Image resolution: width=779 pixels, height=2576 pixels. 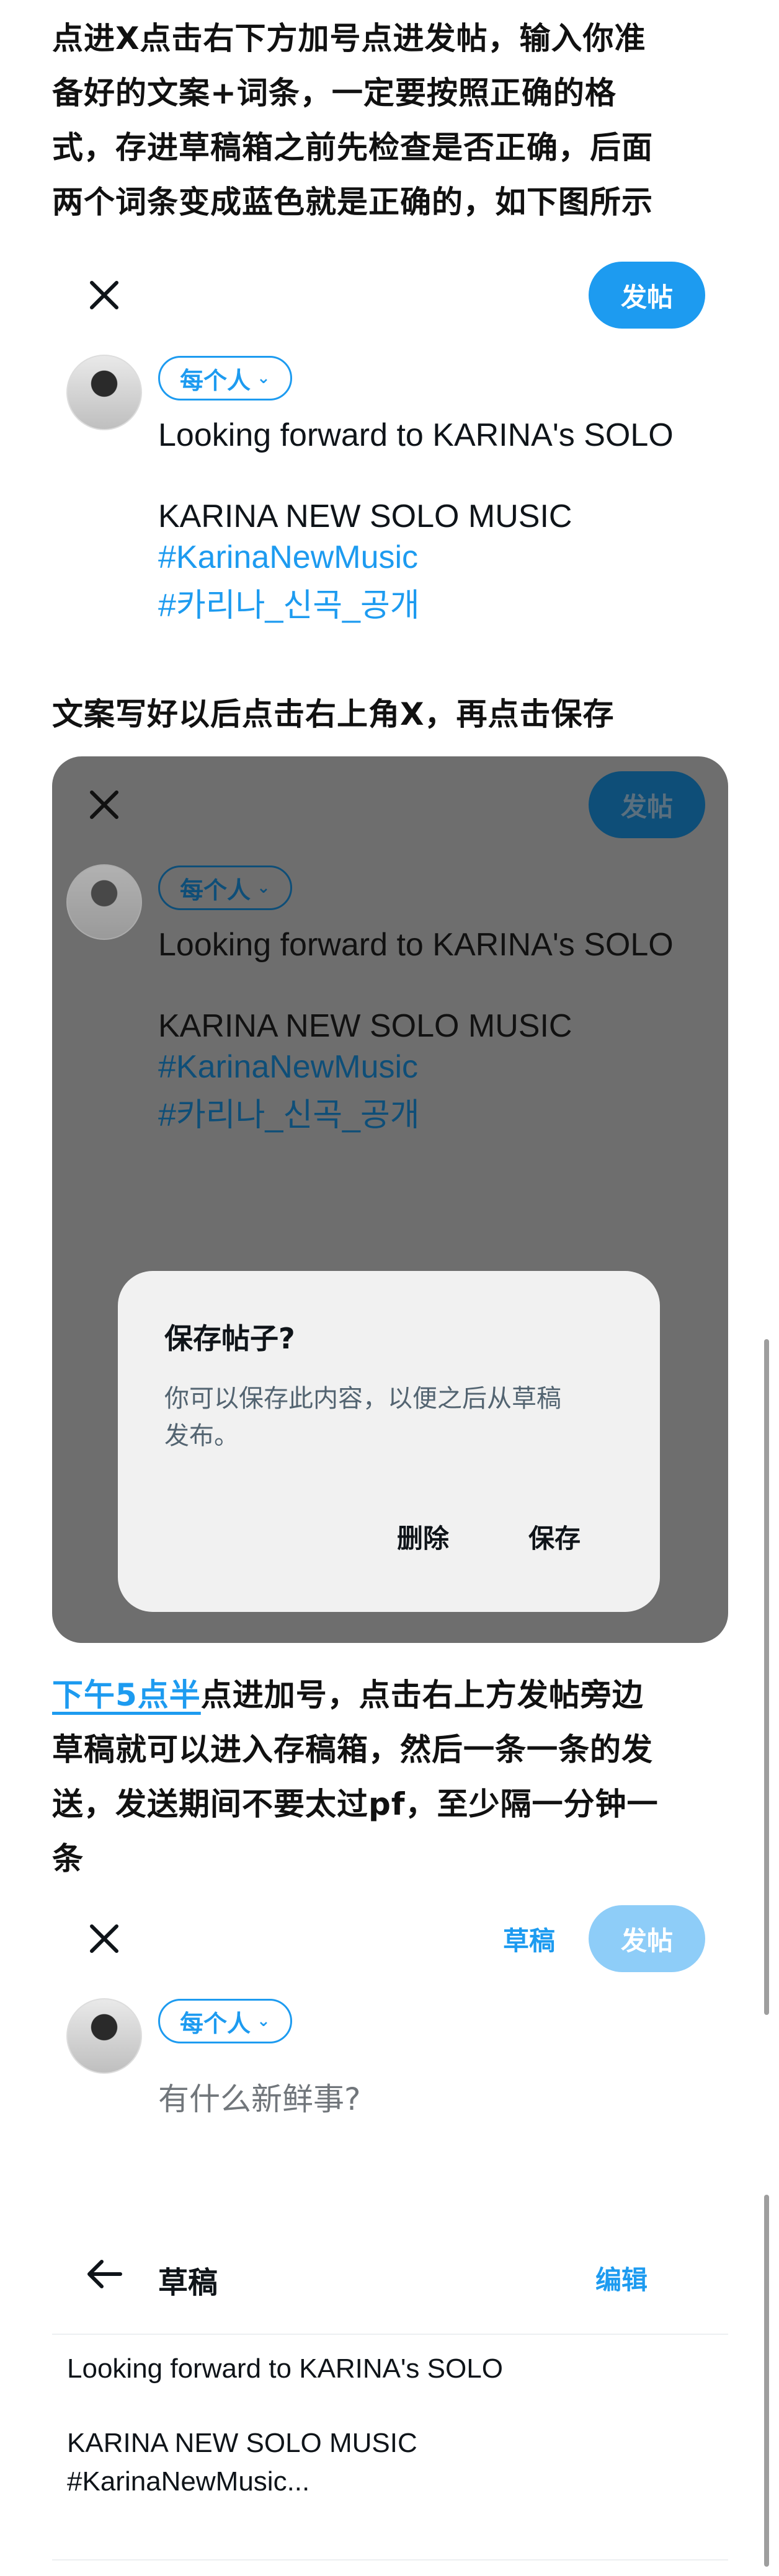 I want to click on drafts-link: 草稿, so click(x=529, y=1939).